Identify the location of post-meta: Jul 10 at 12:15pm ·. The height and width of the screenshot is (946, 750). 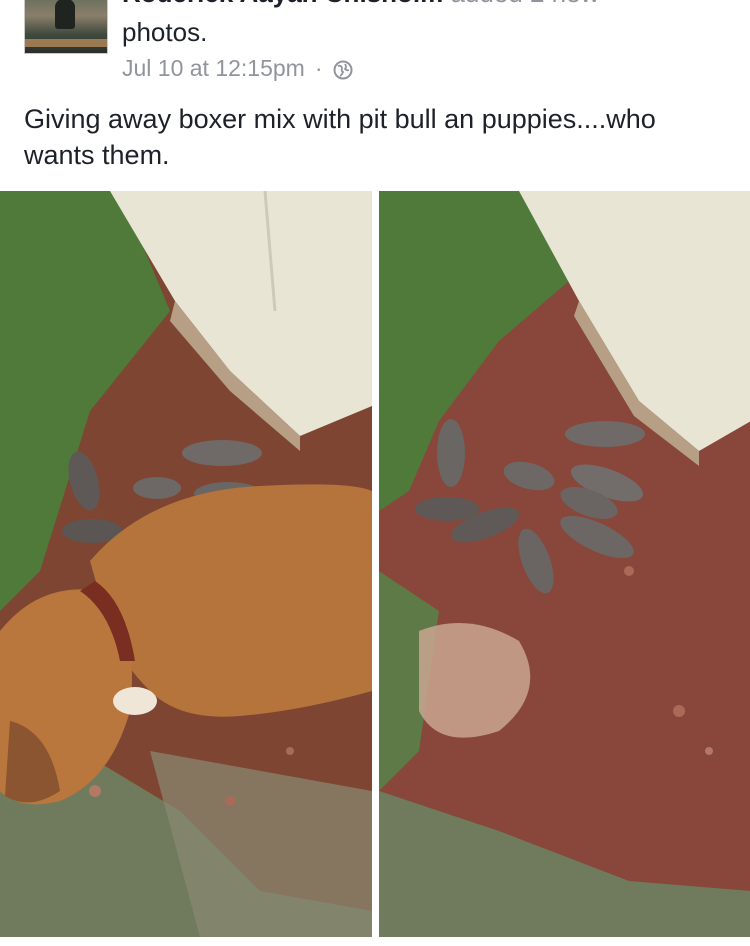
(237, 68).